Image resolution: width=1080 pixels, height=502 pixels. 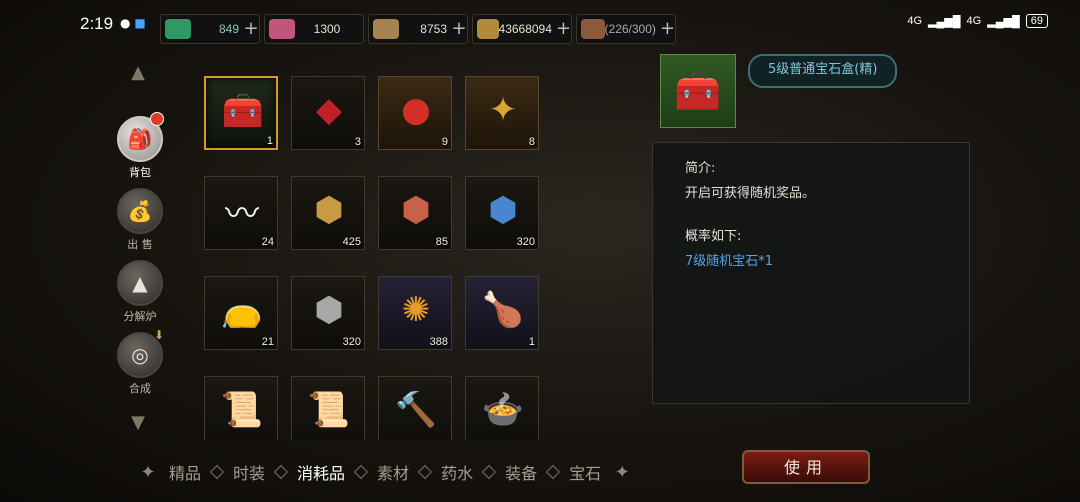 I want to click on inventory-slot-gold-badge: ⬢ 425, so click(x=328, y=213).